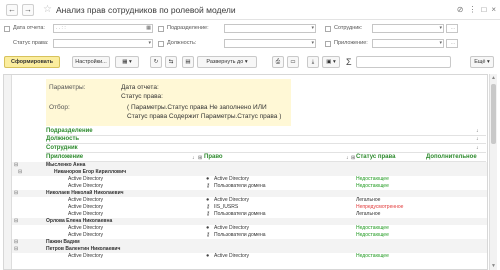 The image size is (500, 270). I want to click on cell-status: Непредусмотренное, so click(380, 207).